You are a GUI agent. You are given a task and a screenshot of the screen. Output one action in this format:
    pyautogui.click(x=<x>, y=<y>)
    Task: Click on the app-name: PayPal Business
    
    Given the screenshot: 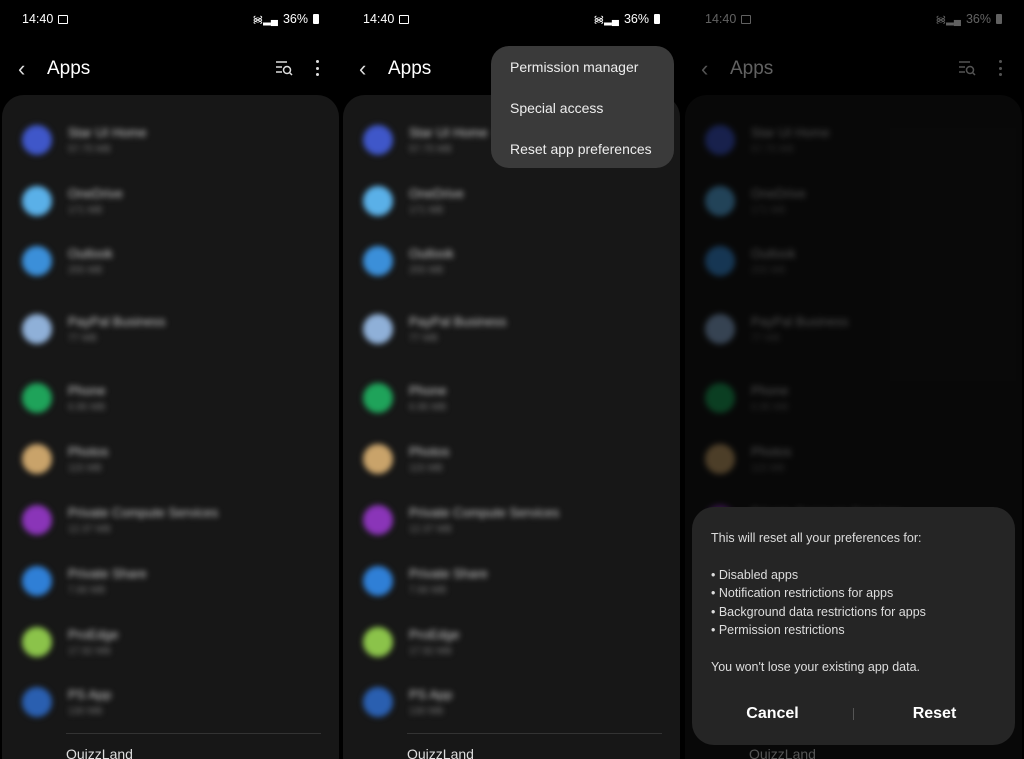 What is the action you would take?
    pyautogui.click(x=117, y=321)
    